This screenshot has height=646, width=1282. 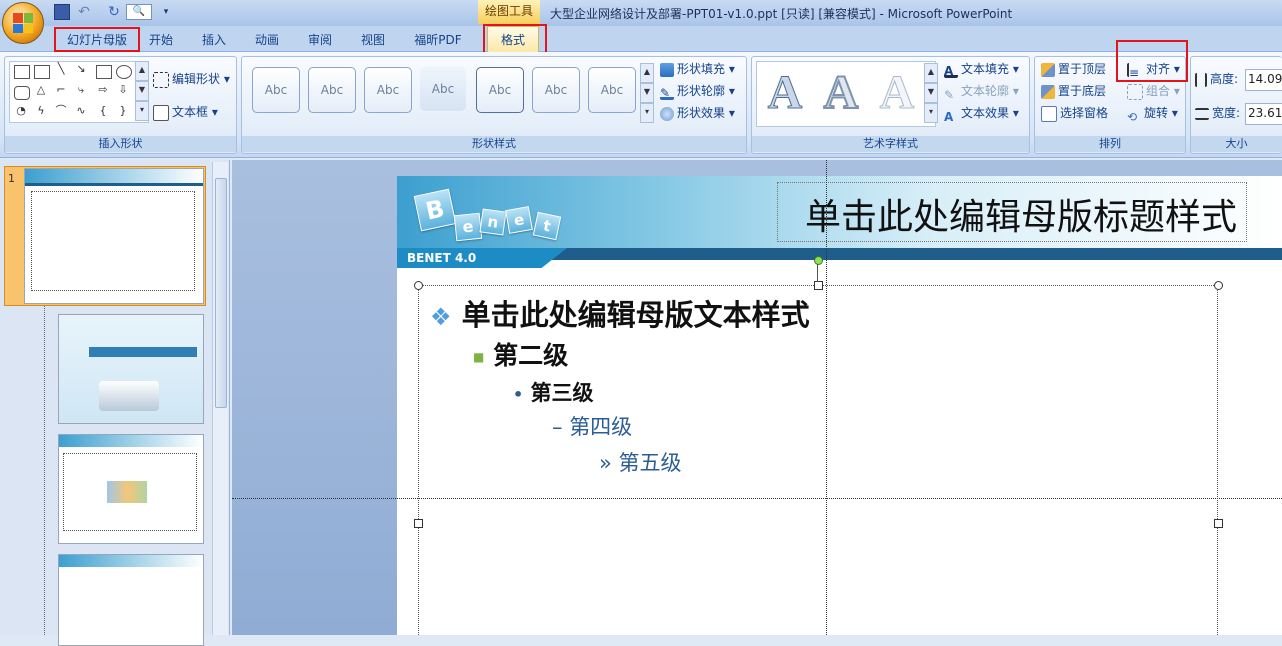 What do you see at coordinates (23, 23) in the screenshot?
I see `office-button` at bounding box center [23, 23].